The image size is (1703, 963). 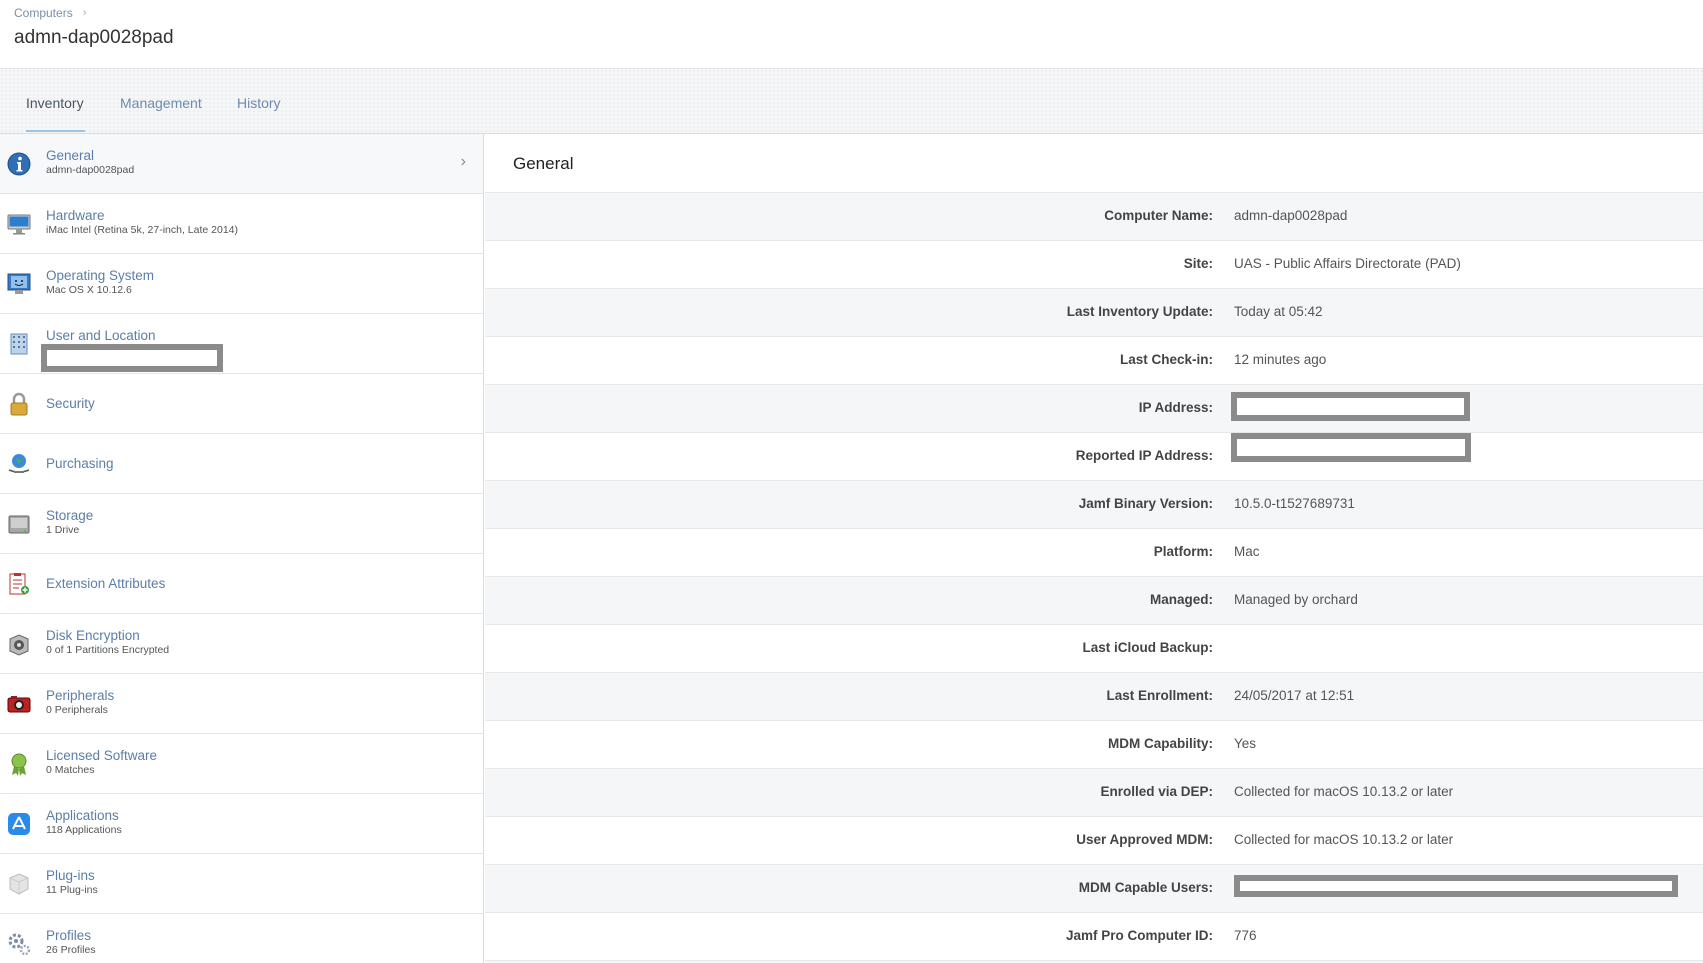 I want to click on padlock-icon, so click(x=19, y=404).